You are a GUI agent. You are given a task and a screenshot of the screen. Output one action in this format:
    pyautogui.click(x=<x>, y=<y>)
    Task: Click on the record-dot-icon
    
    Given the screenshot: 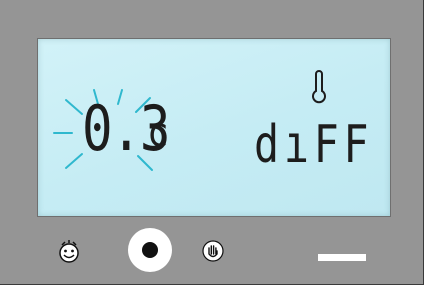 What is the action you would take?
    pyautogui.click(x=150, y=250)
    